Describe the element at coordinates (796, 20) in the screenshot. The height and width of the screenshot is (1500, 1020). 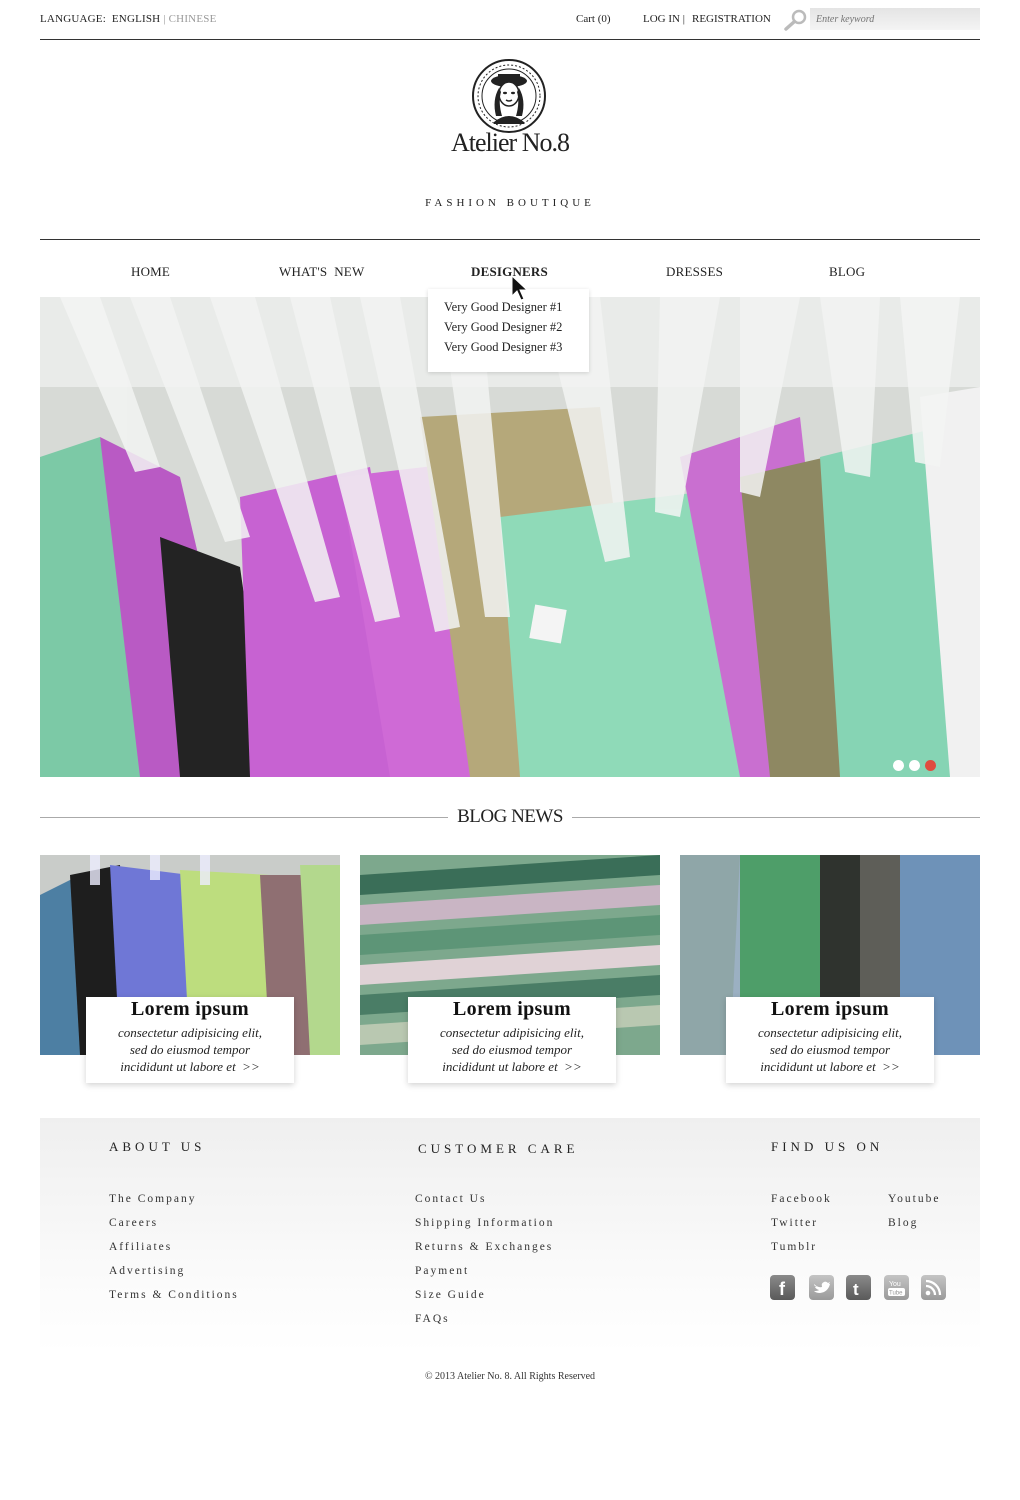
I see `search-icon` at that location.